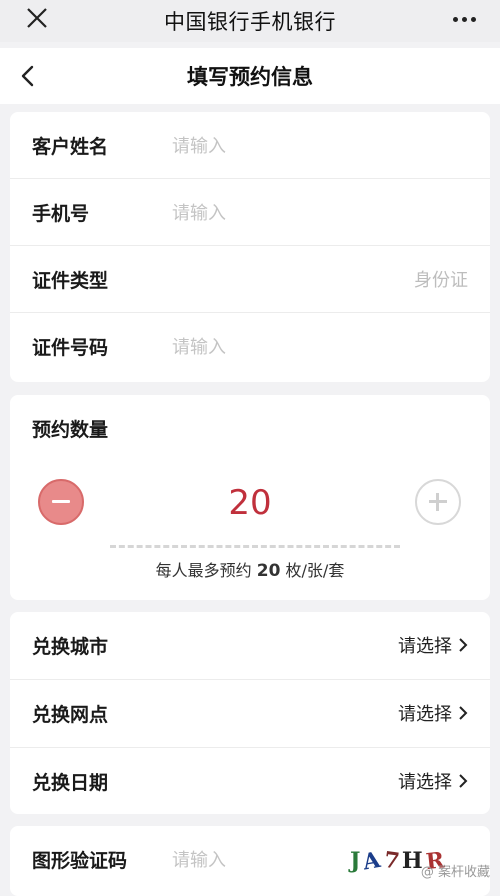  I want to click on id-number-row: 证件号码, so click(250, 346).